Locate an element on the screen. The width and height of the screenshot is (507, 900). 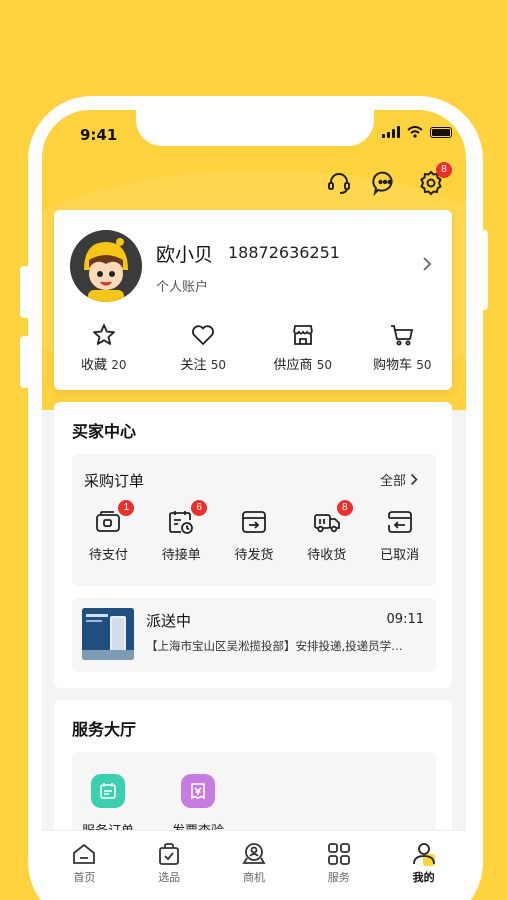
order-badge: 8 is located at coordinates (344, 508).